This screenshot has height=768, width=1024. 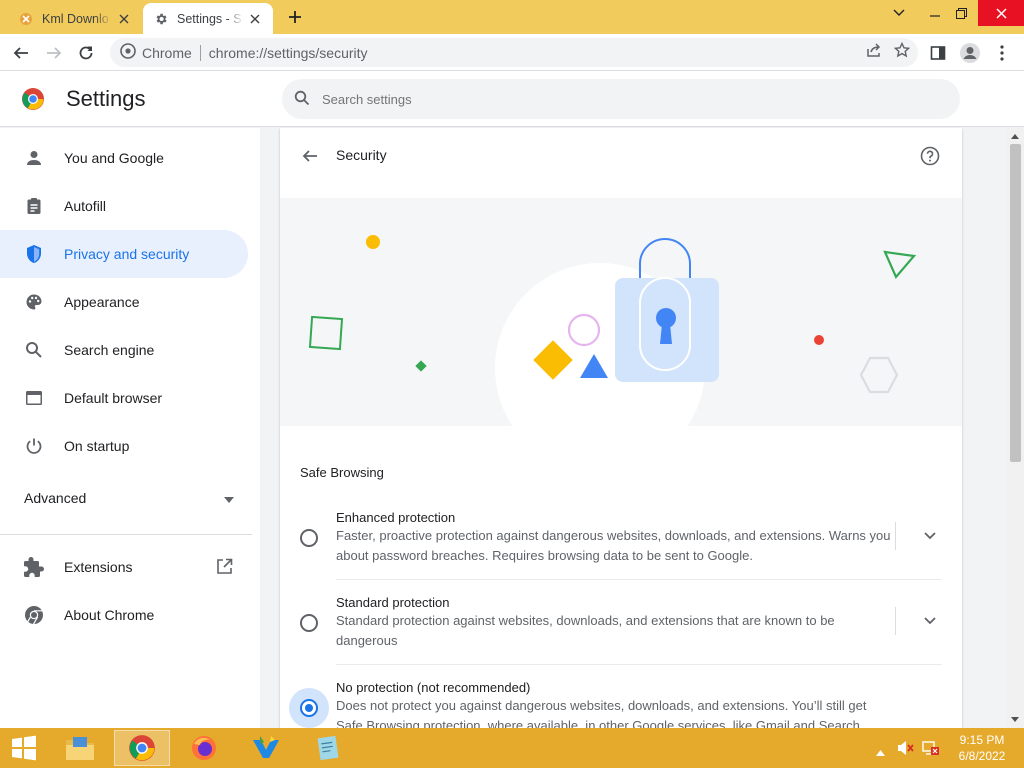 I want to click on page-scrollbar, so click(x=1015, y=428).